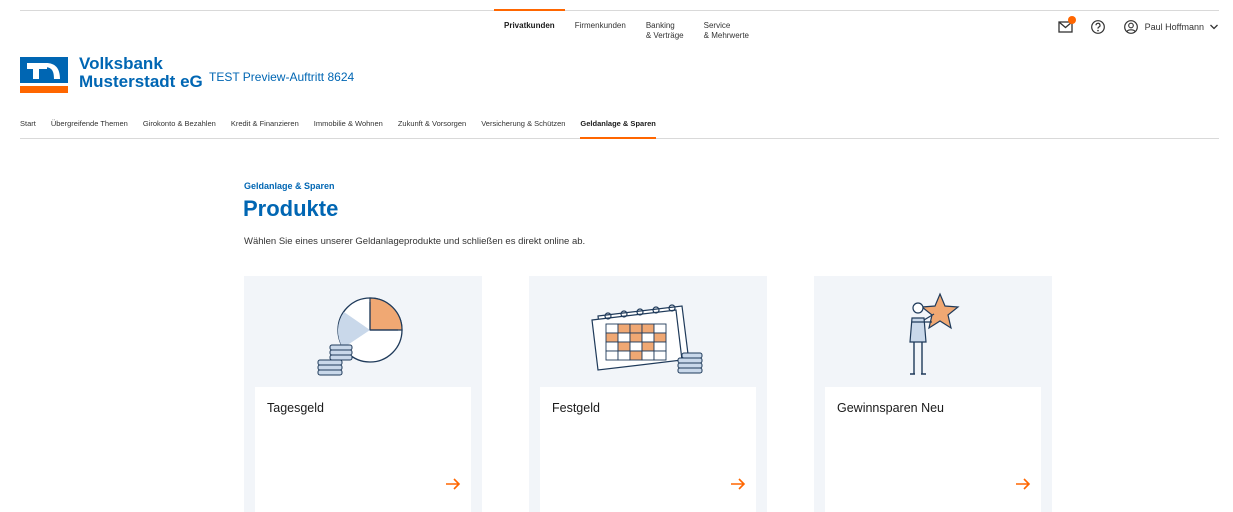  Describe the element at coordinates (295, 408) in the screenshot. I see `card-title: Tagesgeld` at that location.